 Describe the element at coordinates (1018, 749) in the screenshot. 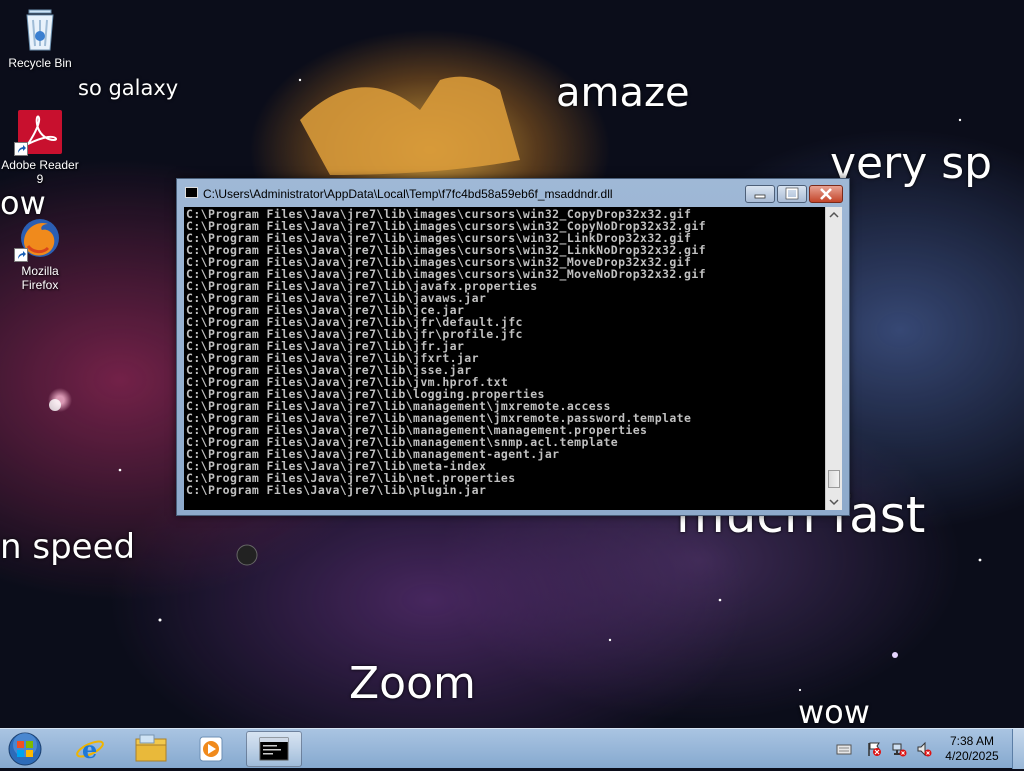

I see `show-desktop-button` at that location.